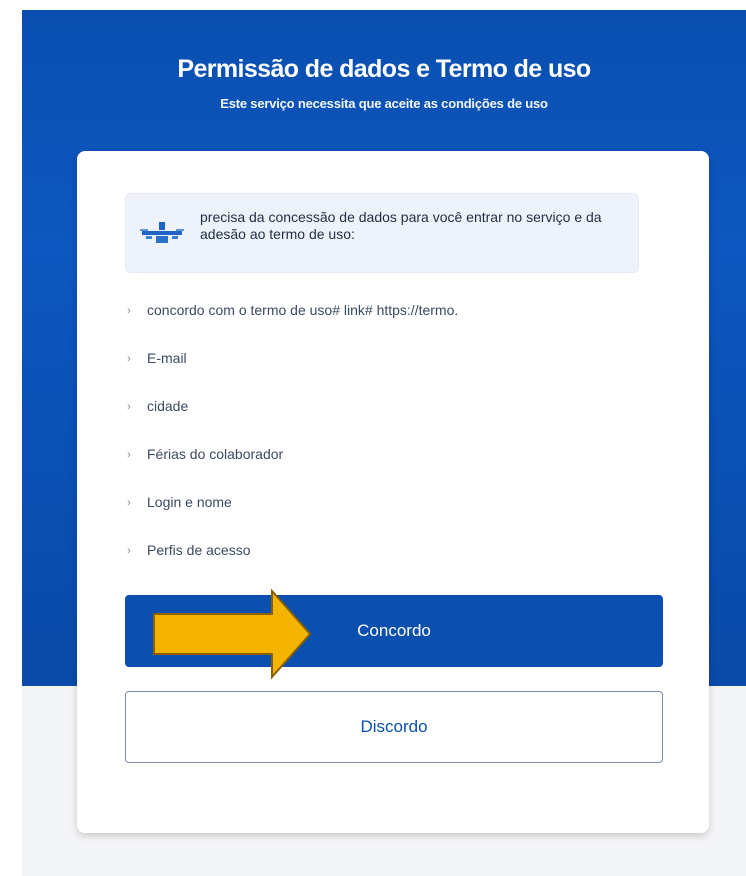 The width and height of the screenshot is (746, 876). What do you see at coordinates (384, 69) in the screenshot?
I see `page-title: Permissão de dados e Termo de uso` at bounding box center [384, 69].